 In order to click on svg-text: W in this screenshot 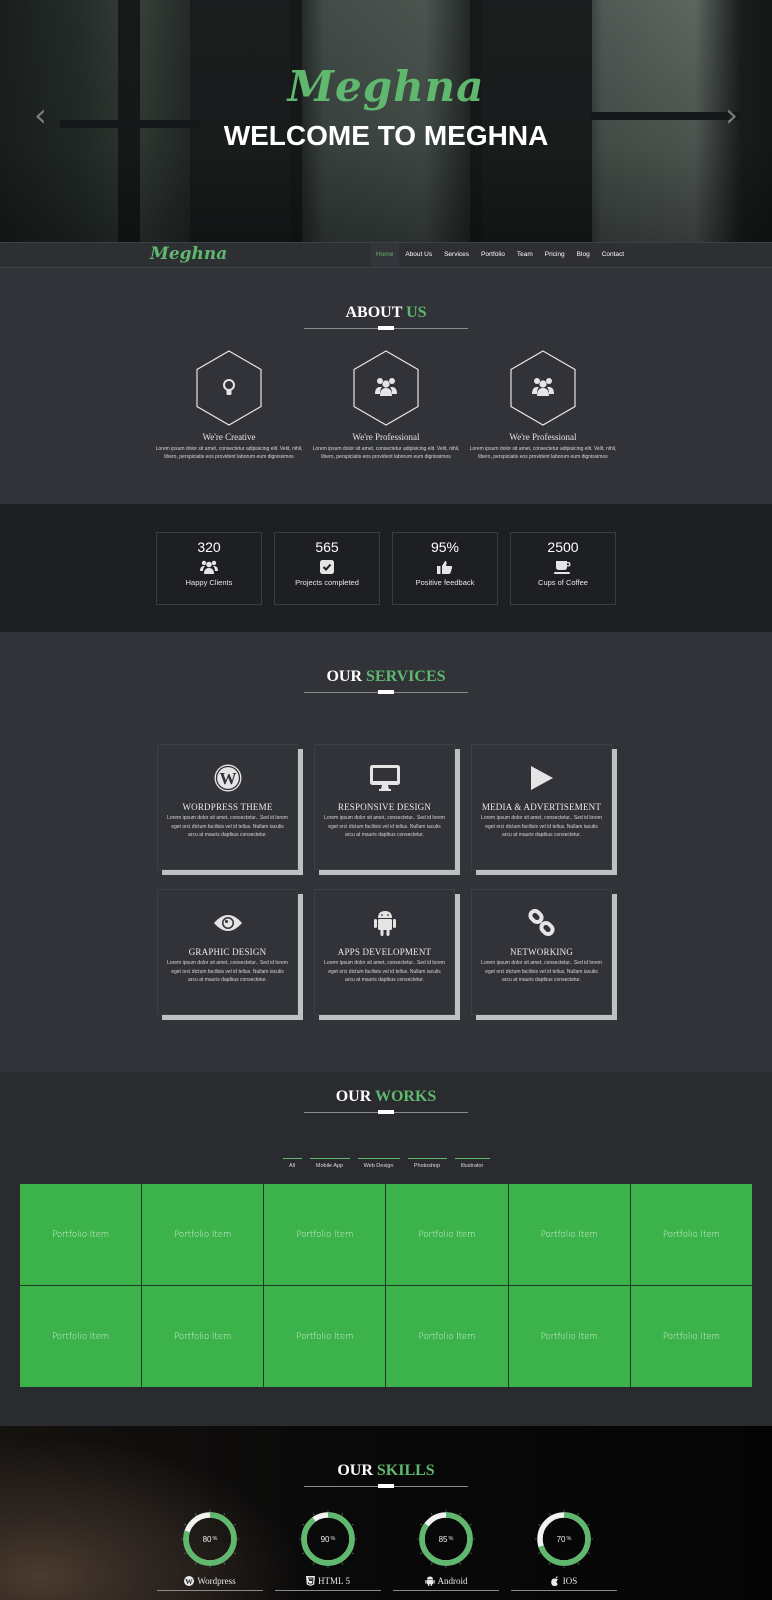, I will do `click(227, 778)`.